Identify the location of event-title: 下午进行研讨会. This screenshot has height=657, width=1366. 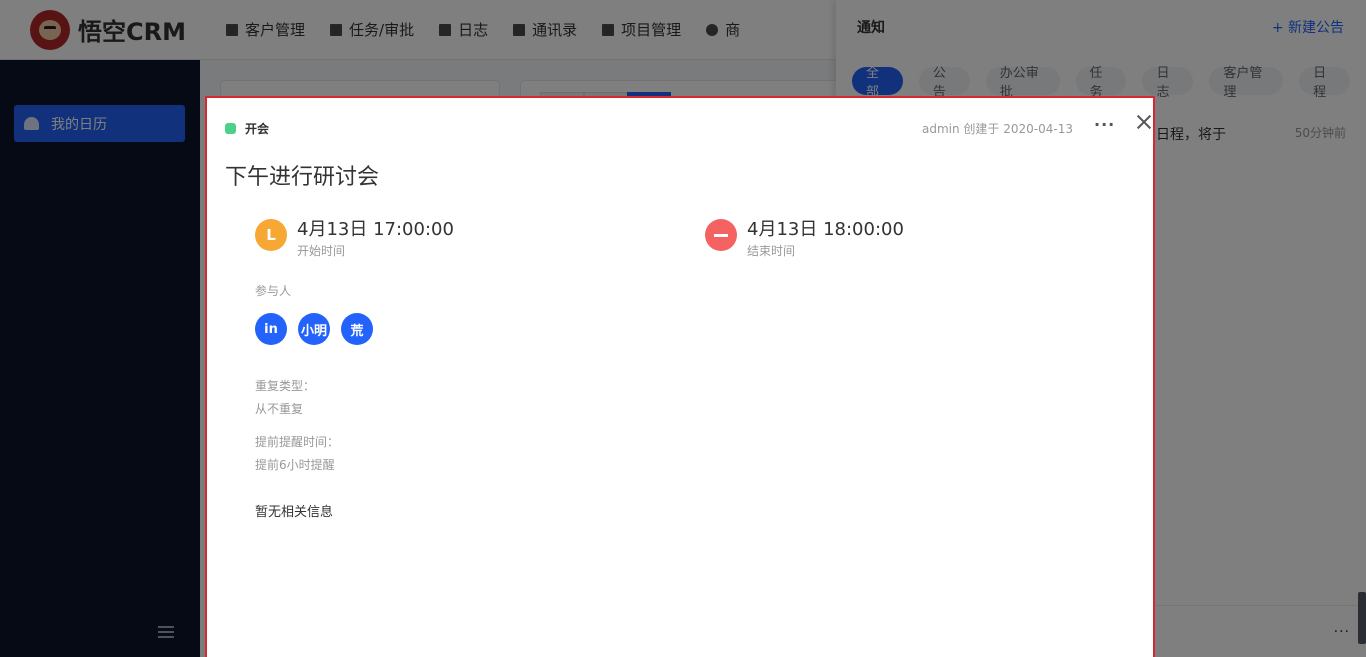
(302, 177).